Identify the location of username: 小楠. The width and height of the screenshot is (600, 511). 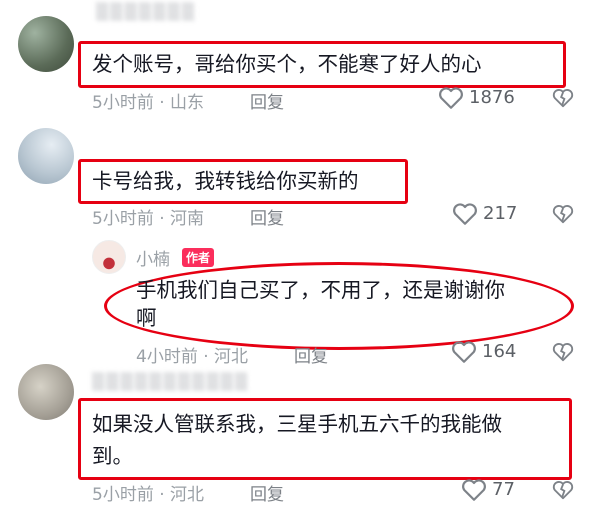
(153, 257).